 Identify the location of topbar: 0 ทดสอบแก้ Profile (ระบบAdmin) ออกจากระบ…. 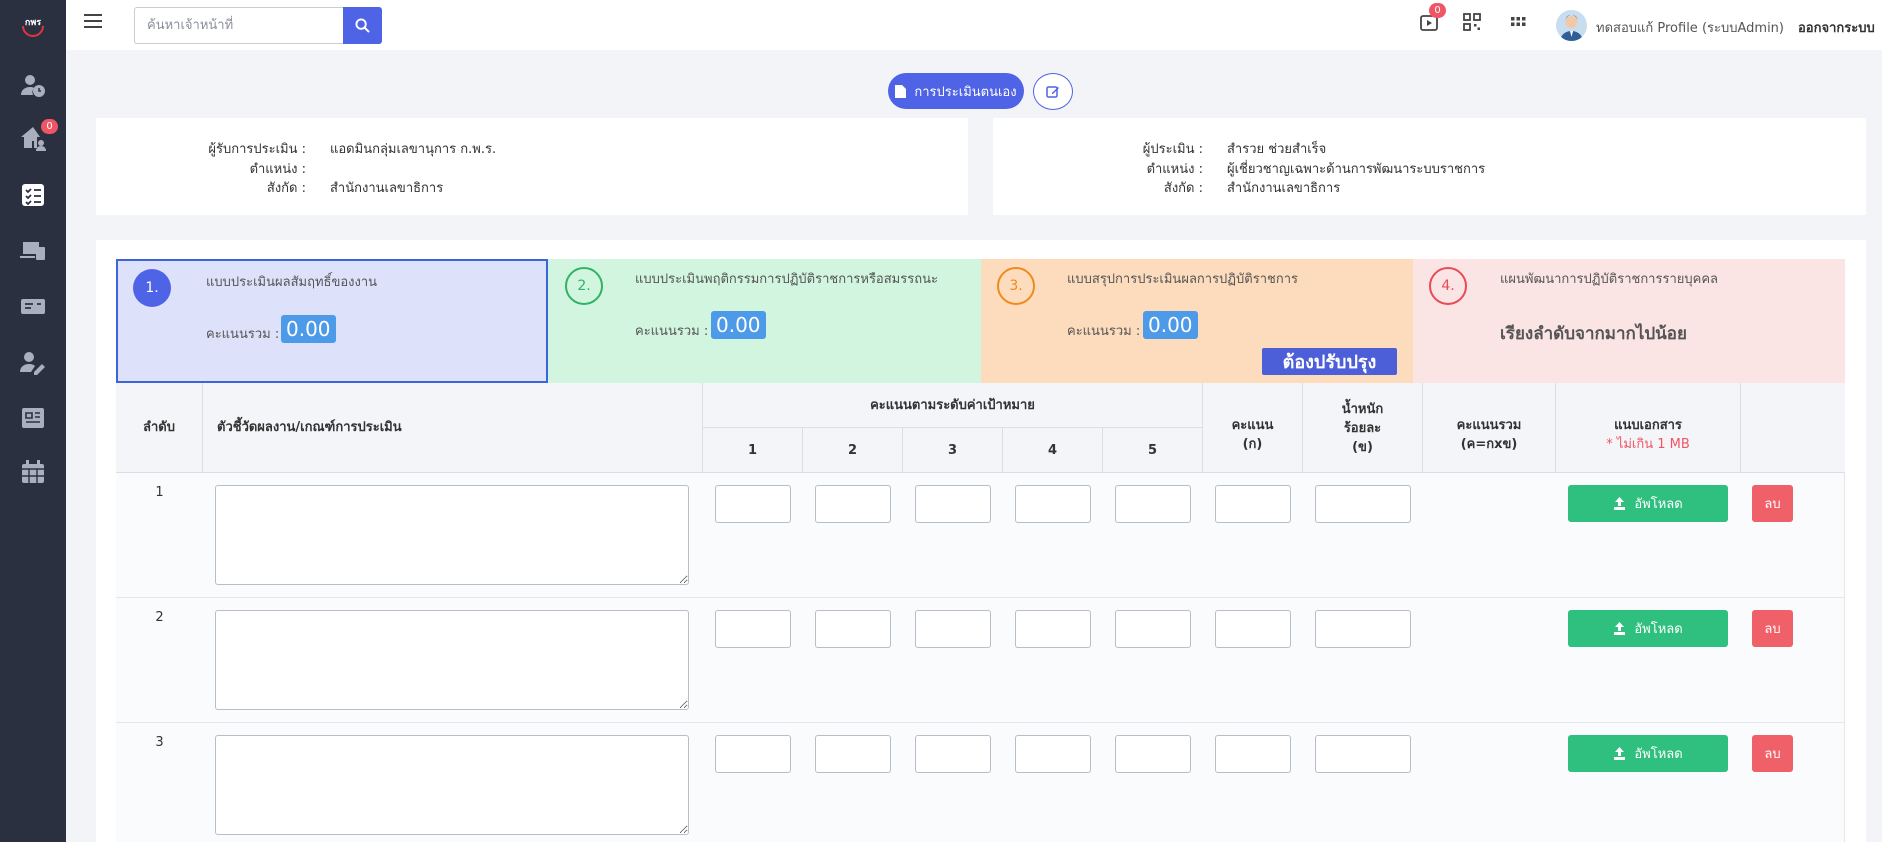
(974, 25).